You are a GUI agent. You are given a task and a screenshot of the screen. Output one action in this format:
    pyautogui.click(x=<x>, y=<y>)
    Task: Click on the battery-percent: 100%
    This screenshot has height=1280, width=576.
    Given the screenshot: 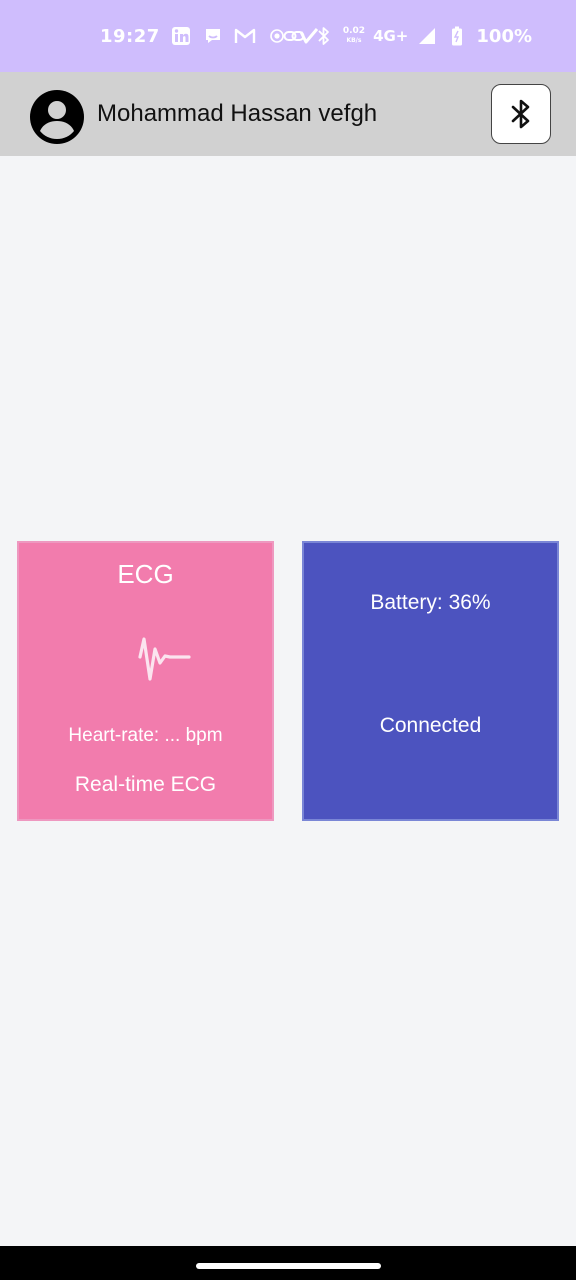 What is the action you would take?
    pyautogui.click(x=504, y=36)
    